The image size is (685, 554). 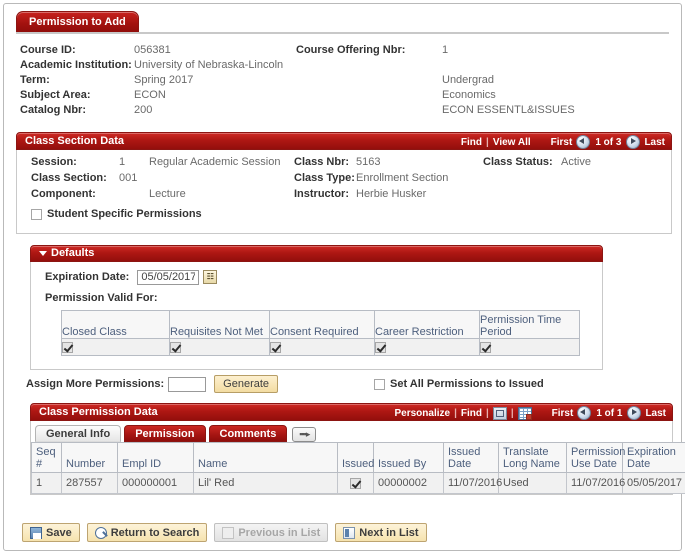 What do you see at coordinates (271, 532) in the screenshot?
I see `previous-in-list-button: Previous in List` at bounding box center [271, 532].